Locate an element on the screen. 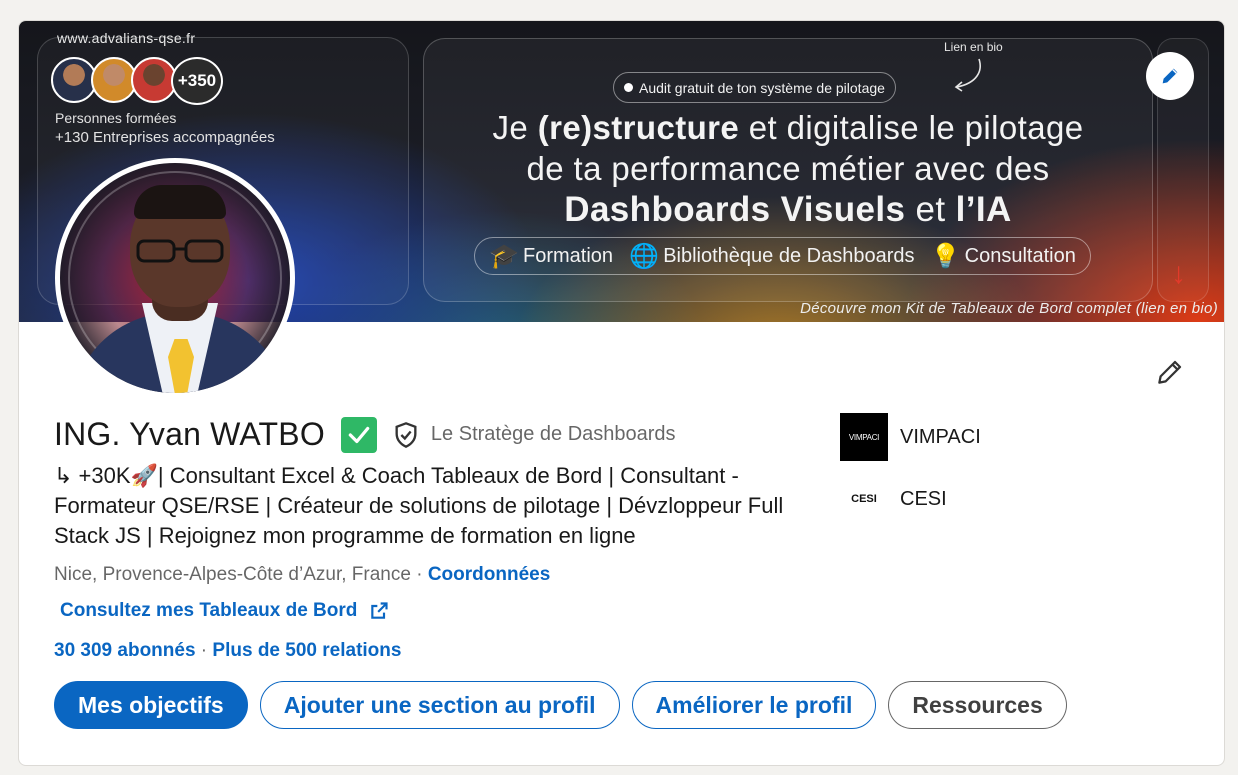 This screenshot has width=1238, height=775. cesi-logo: CESI is located at coordinates (864, 499).